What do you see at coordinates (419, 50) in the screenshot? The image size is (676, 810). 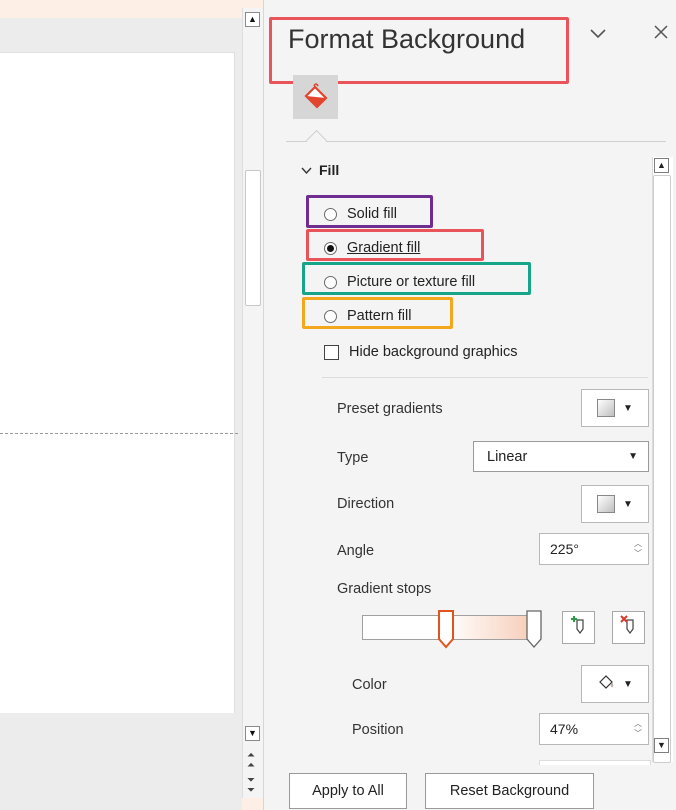 I see `title-highlight` at bounding box center [419, 50].